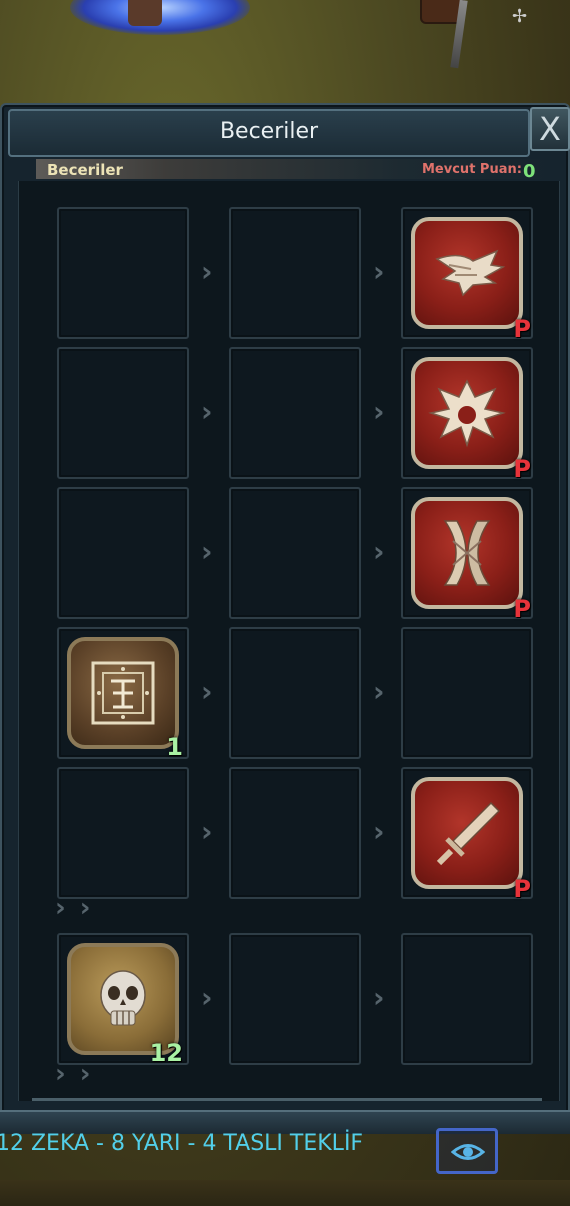 This screenshot has width=570, height=1206. I want to click on skill-slot-r1c3: P, so click(467, 275).